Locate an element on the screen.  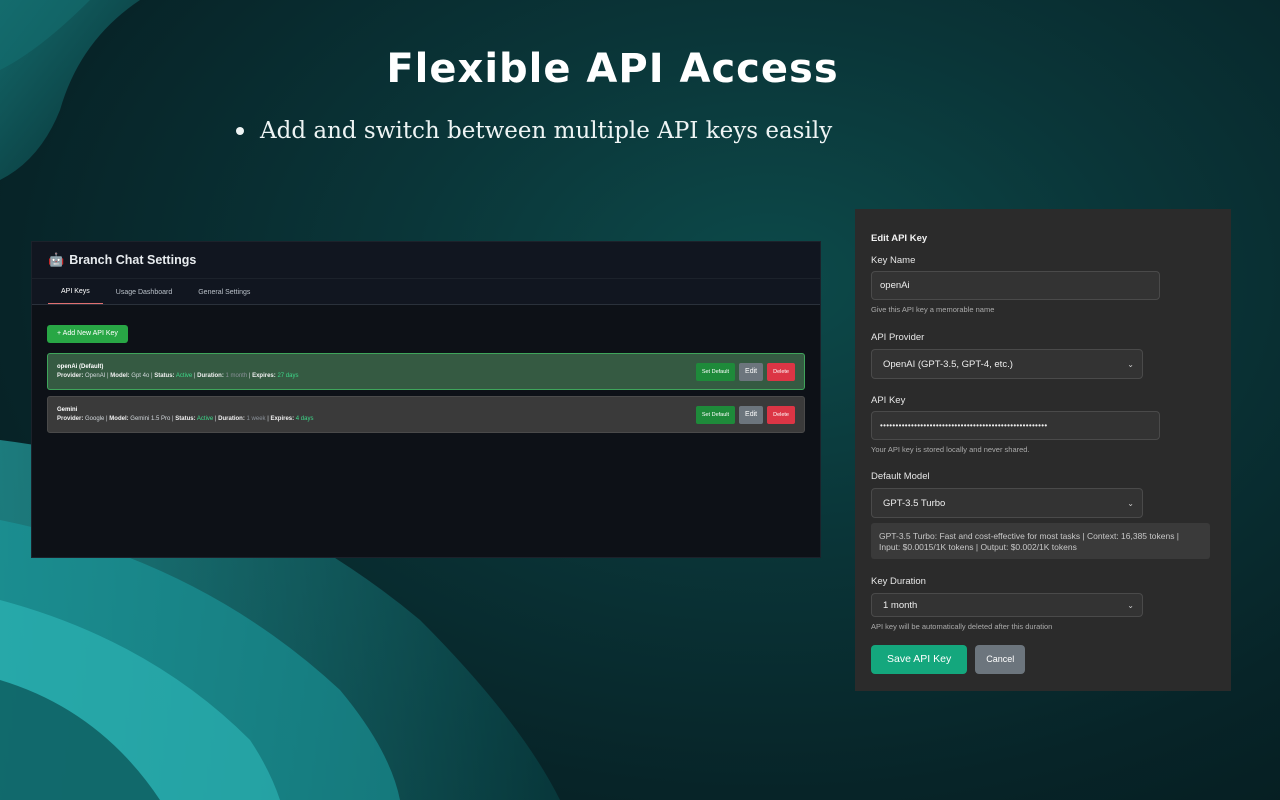
tab-usage-dashboard: Usage Dashboard is located at coordinates (144, 296).